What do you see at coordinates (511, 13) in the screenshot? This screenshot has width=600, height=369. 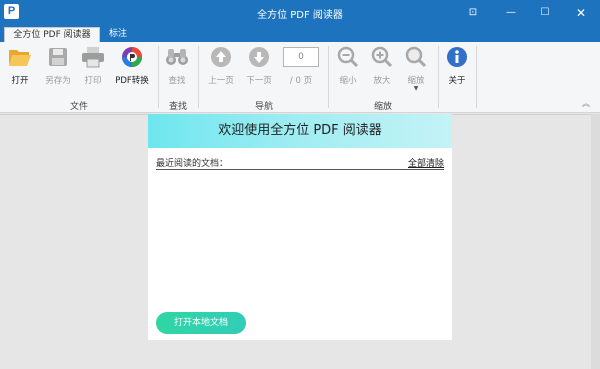 I see `minimize-button: —` at bounding box center [511, 13].